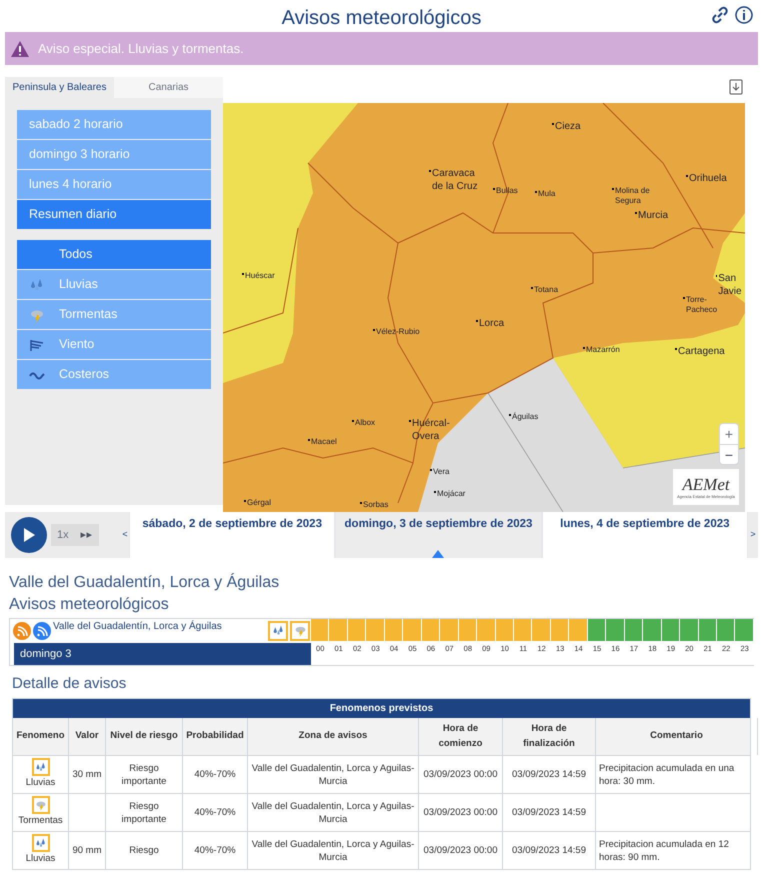  Describe the element at coordinates (701, 352) in the screenshot. I see `place-label: Cartagena` at that location.